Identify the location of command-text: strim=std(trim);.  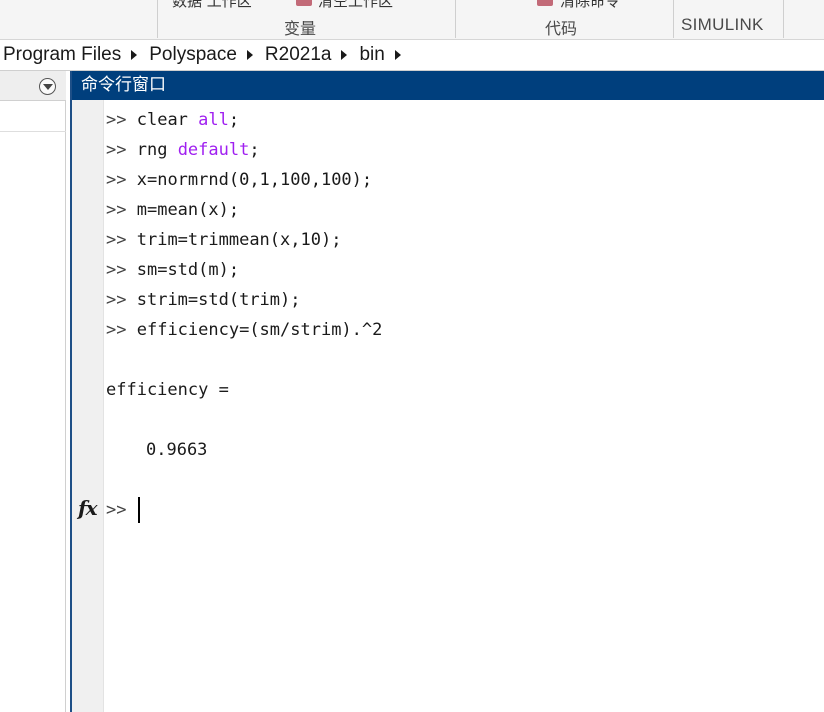
(218, 300).